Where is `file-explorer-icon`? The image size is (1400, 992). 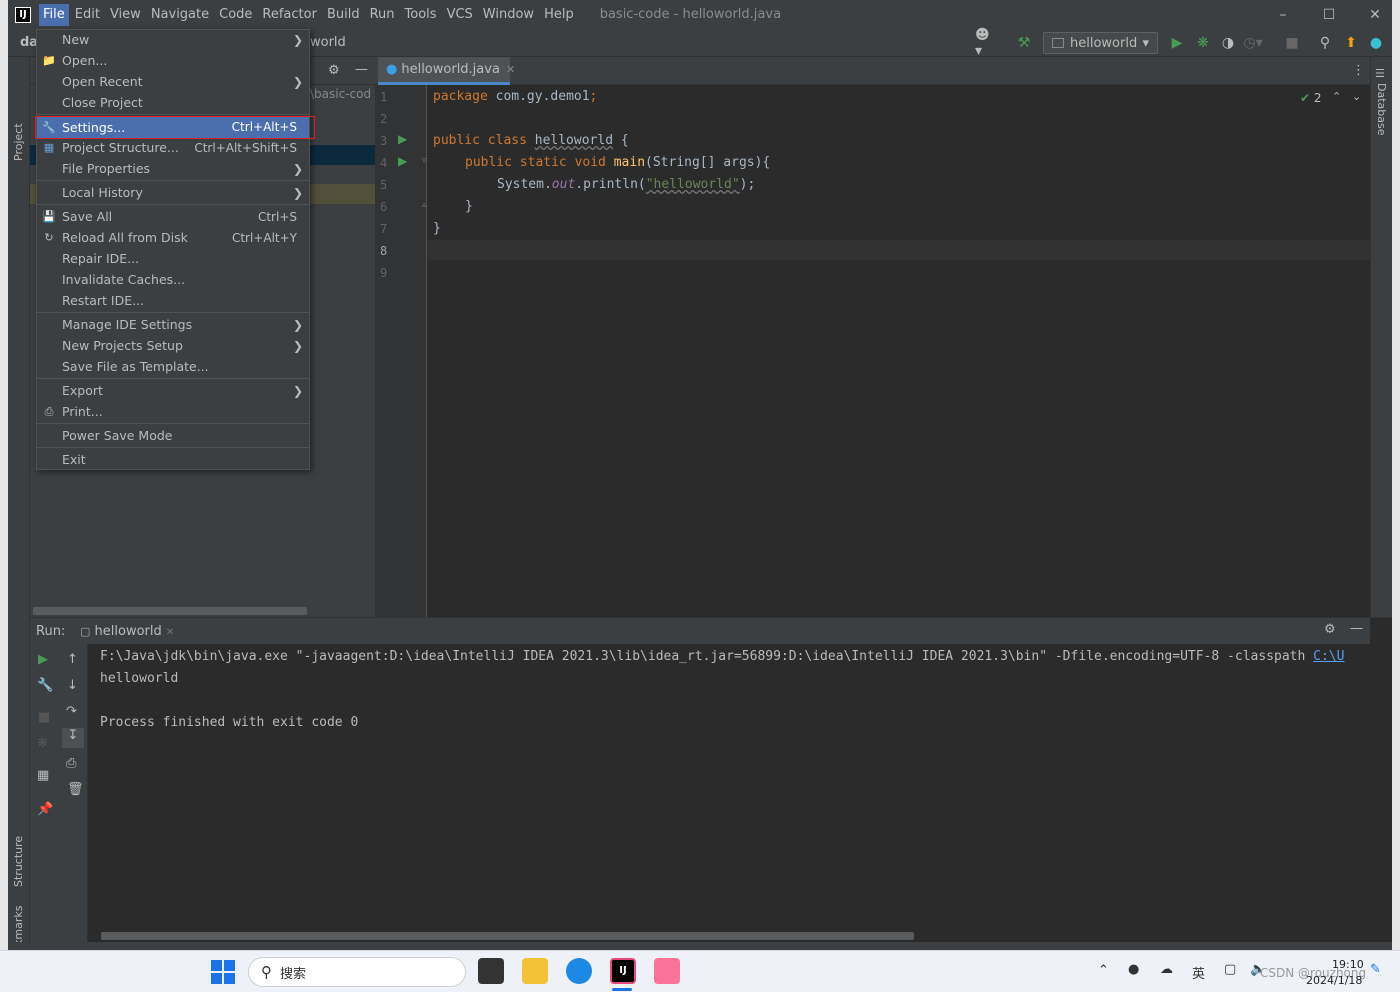 file-explorer-icon is located at coordinates (535, 971).